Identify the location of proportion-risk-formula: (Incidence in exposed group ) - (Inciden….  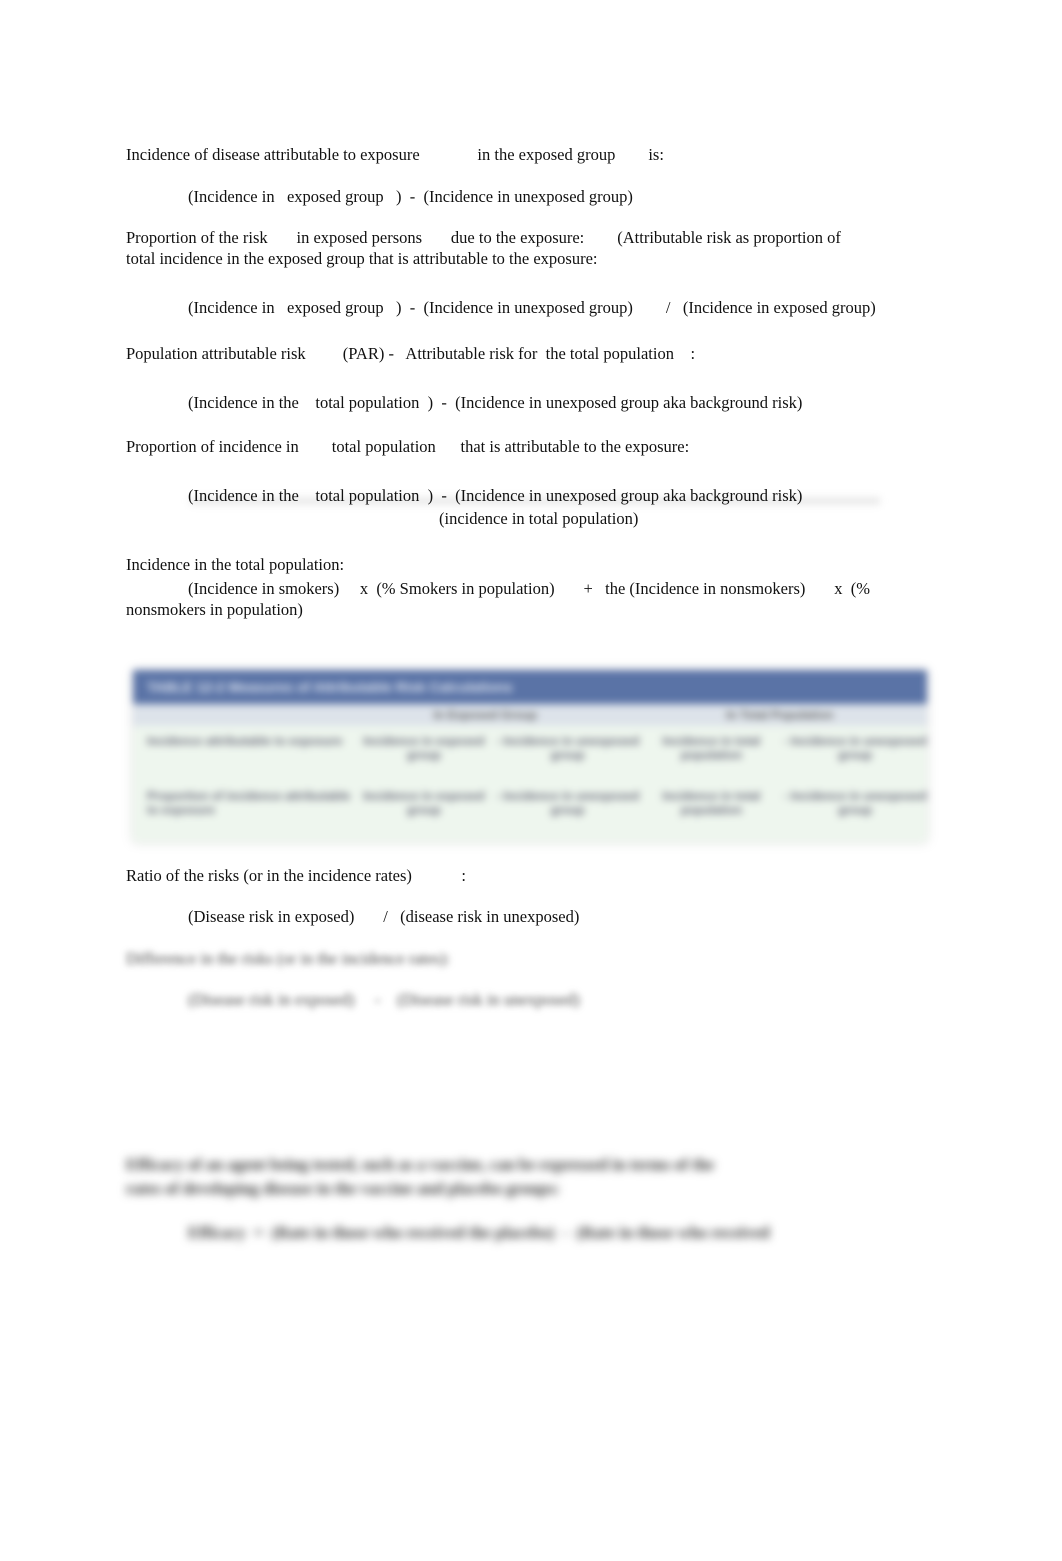
(532, 307).